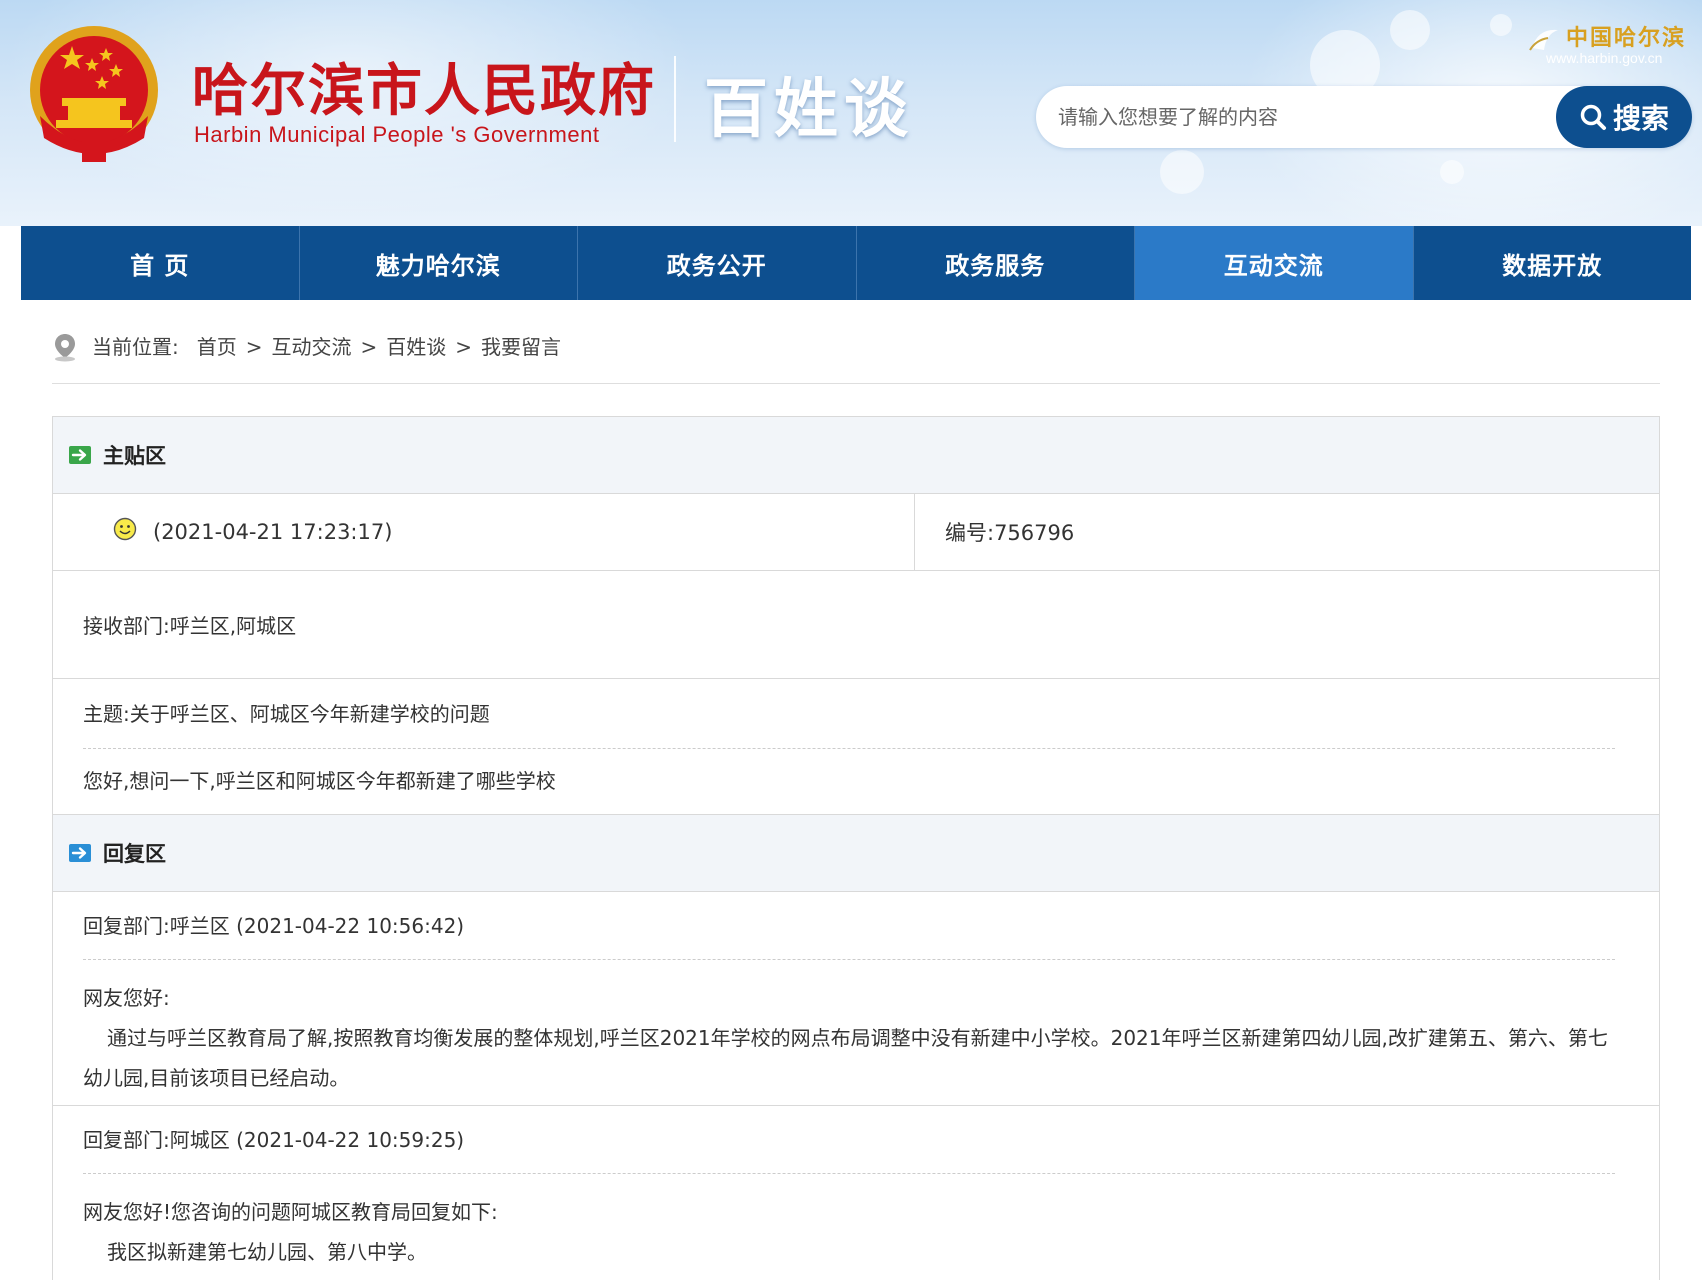 This screenshot has height=1280, width=1702. Describe the element at coordinates (675, 99) in the screenshot. I see `title-divider` at that location.